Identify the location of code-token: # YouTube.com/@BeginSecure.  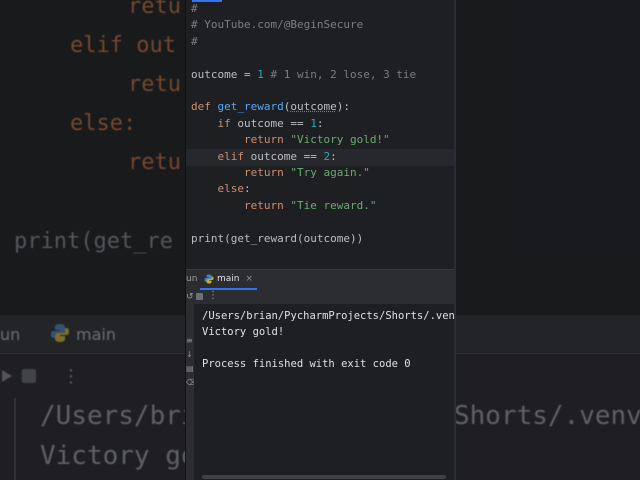
(277, 25).